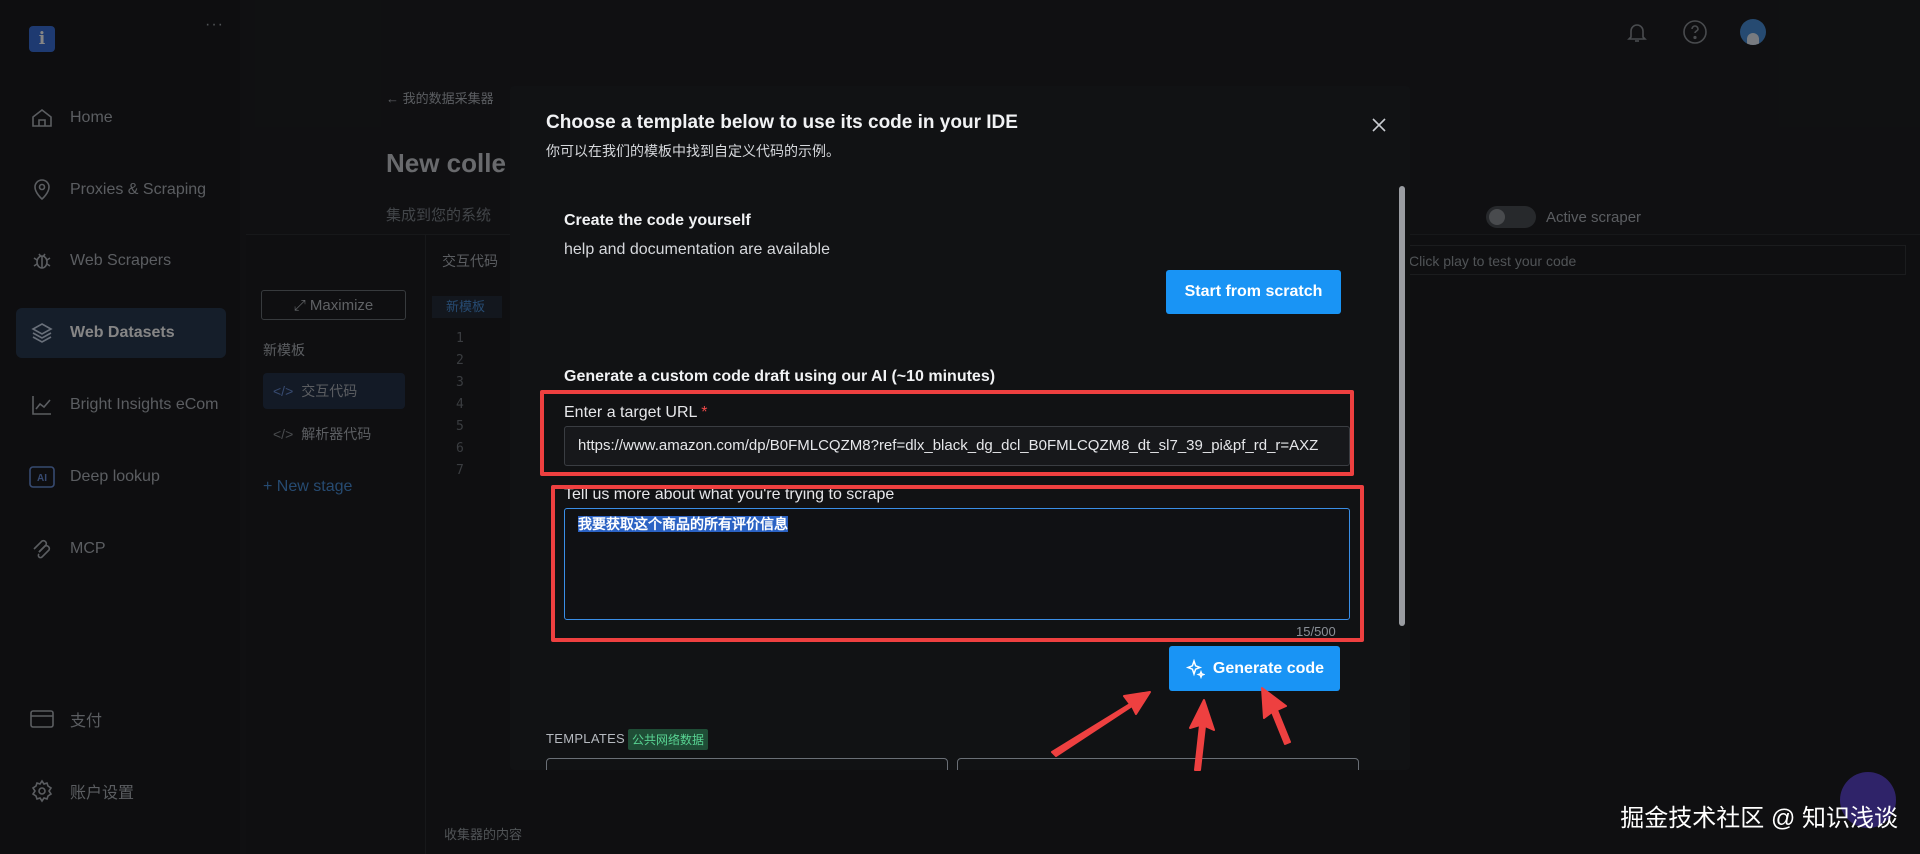 Image resolution: width=1920 pixels, height=854 pixels. What do you see at coordinates (1171, 729) in the screenshot?
I see `annotation-arrows` at bounding box center [1171, 729].